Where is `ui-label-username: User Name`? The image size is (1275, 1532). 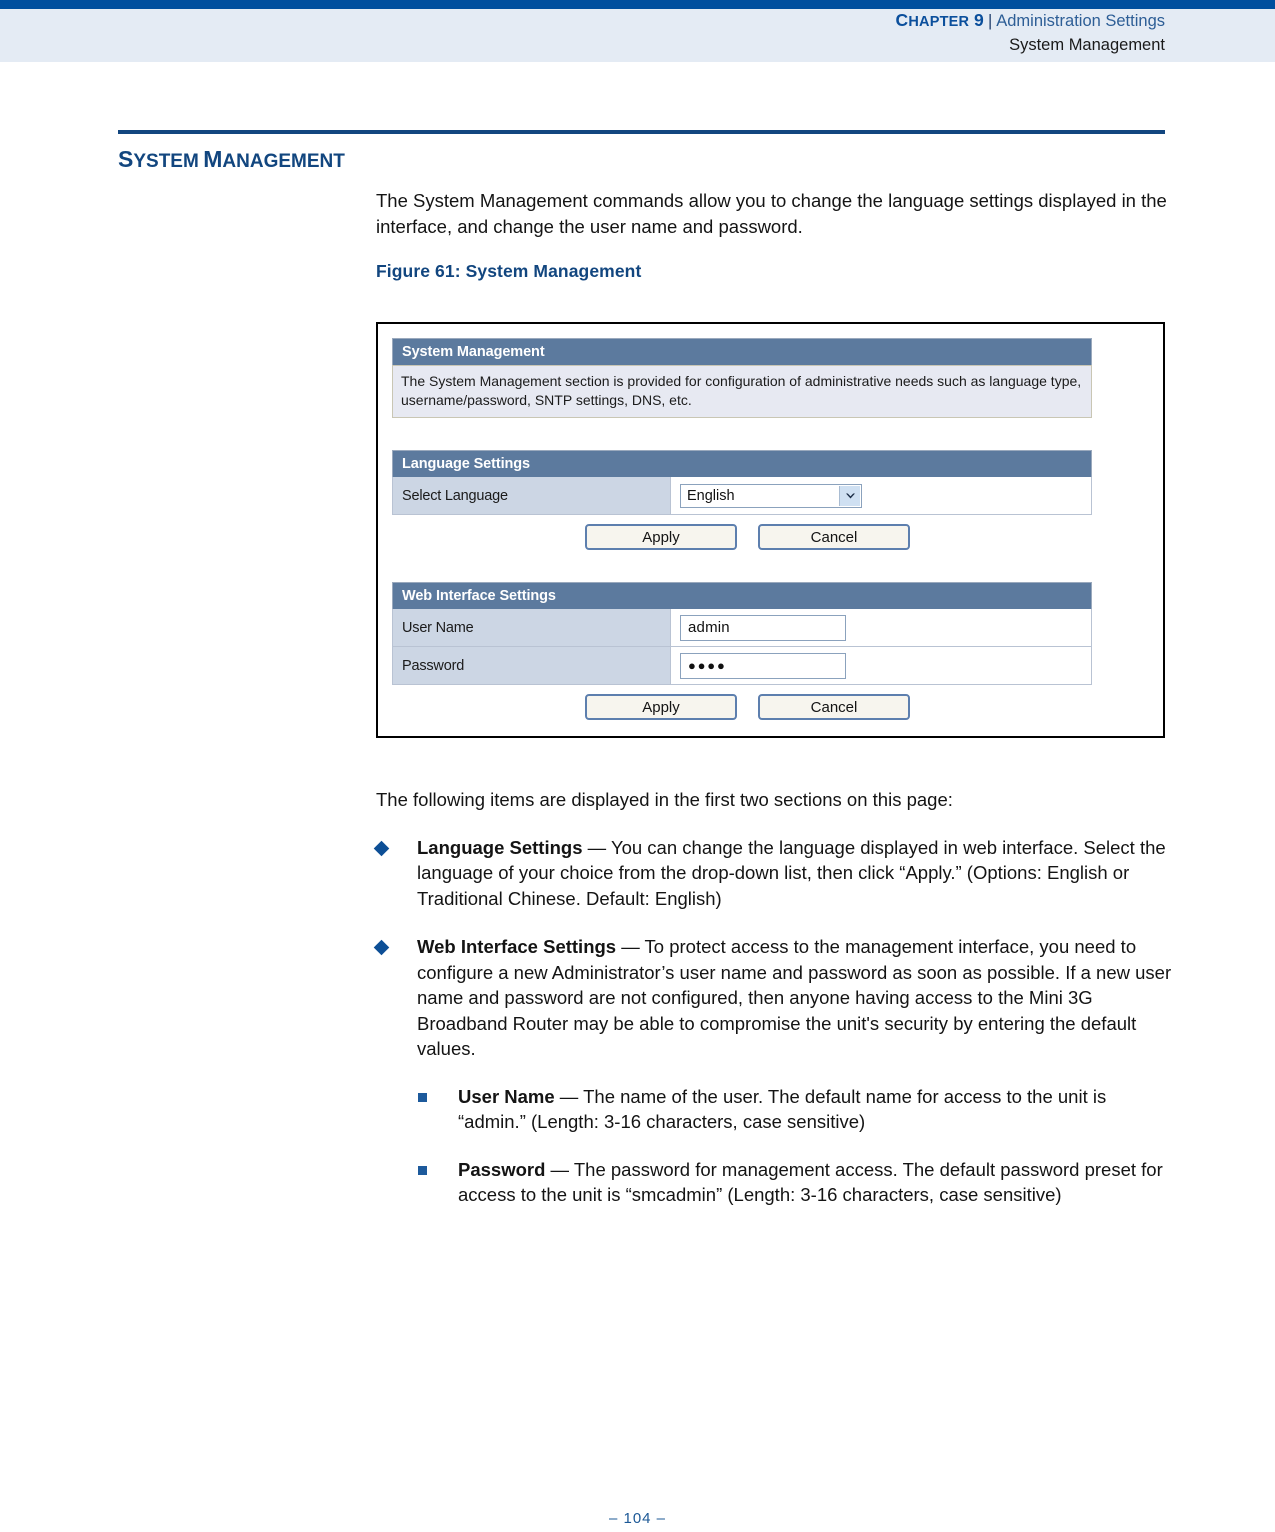 ui-label-username: User Name is located at coordinates (532, 627).